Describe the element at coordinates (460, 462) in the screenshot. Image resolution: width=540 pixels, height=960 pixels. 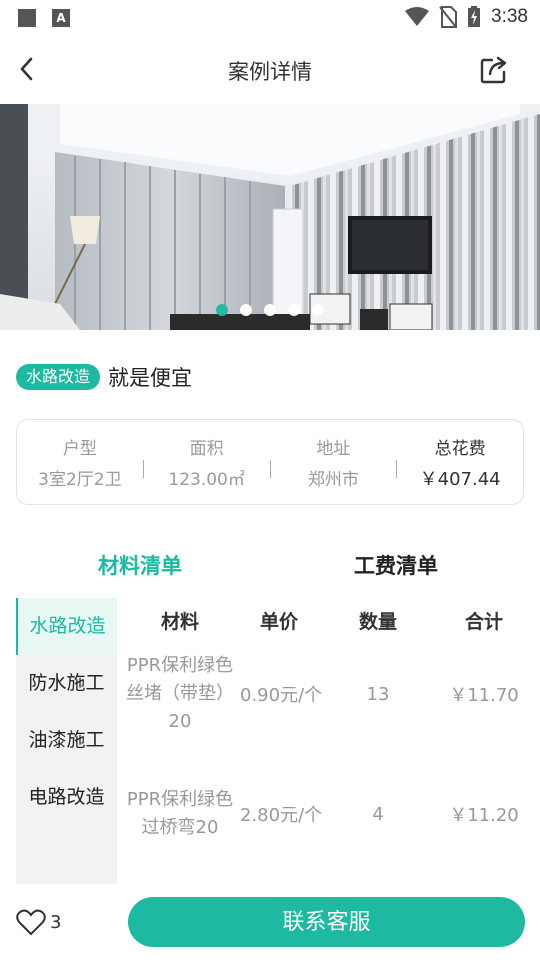
I see `info-total: 总花费 ￥407.44` at that location.